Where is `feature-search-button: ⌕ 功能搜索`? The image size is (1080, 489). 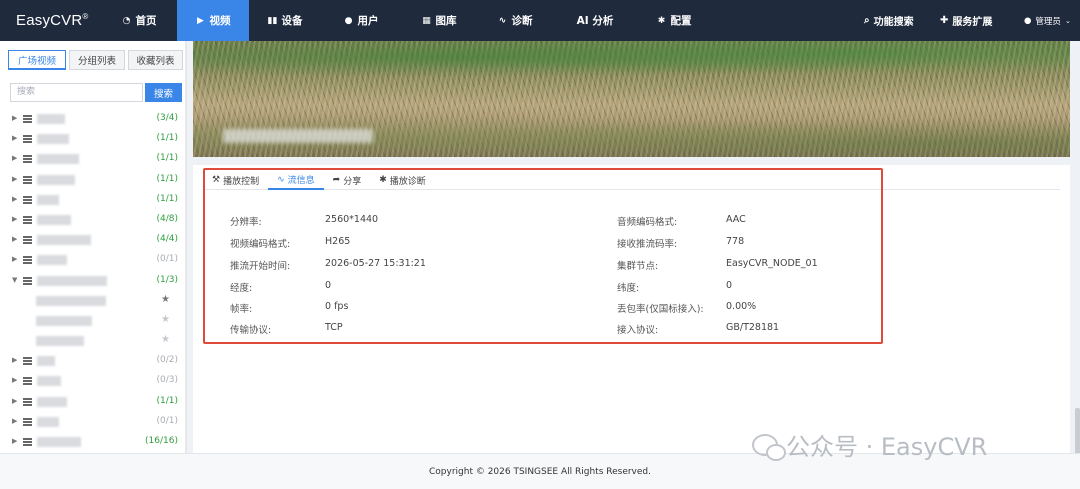 feature-search-button: ⌕ 功能搜索 is located at coordinates (889, 20).